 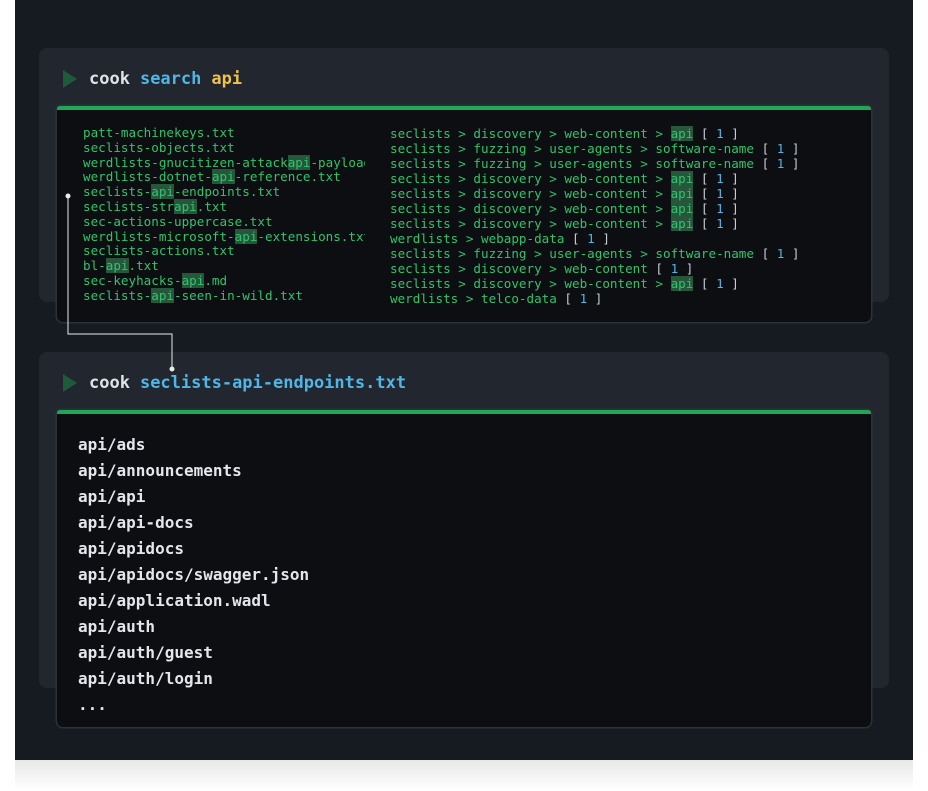 What do you see at coordinates (464, 775) in the screenshot?
I see `bottom-shadow` at bounding box center [464, 775].